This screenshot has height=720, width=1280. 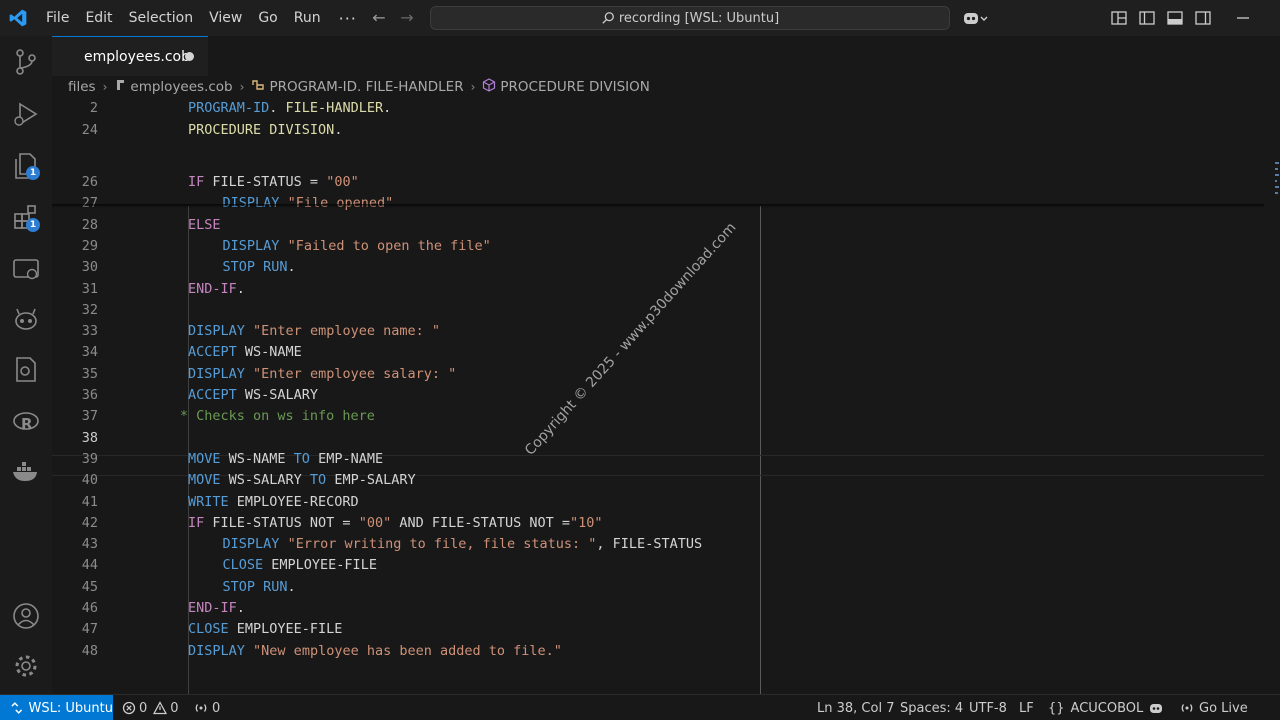 I want to click on line-text: WRITE EMPLOYEE-RECORD, so click(x=273, y=502).